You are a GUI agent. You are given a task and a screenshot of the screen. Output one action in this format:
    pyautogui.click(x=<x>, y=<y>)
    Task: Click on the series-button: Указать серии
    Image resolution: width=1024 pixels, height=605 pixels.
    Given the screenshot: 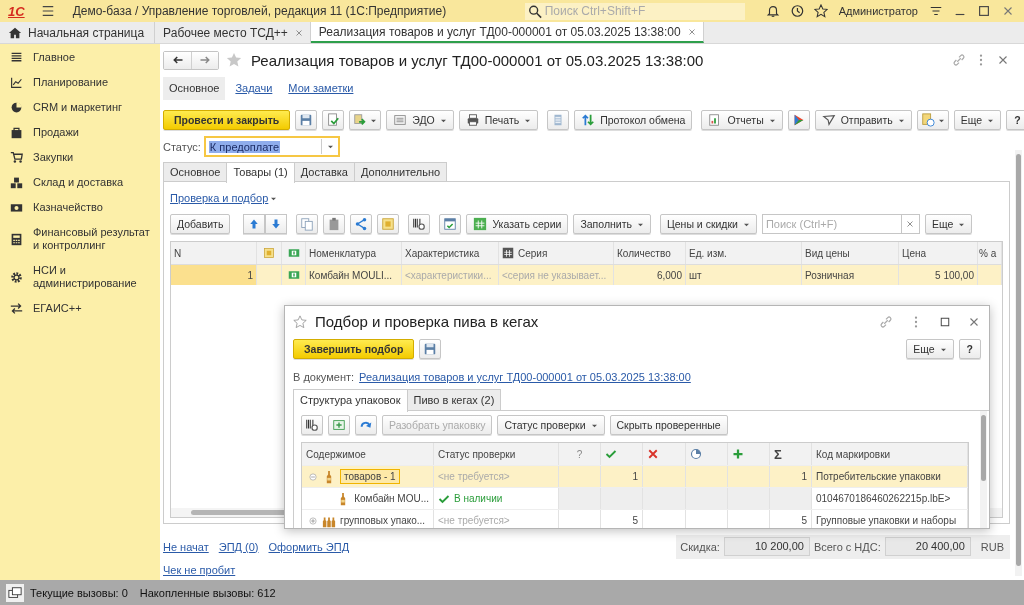 What is the action you would take?
    pyautogui.click(x=517, y=224)
    